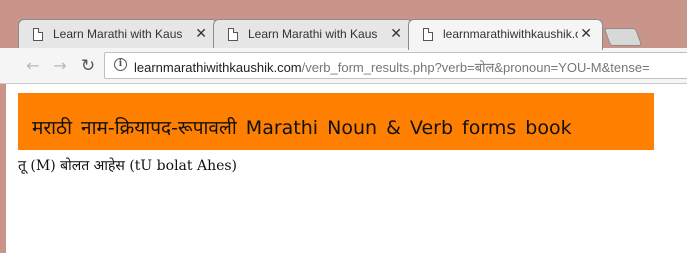 The height and width of the screenshot is (253, 687). Describe the element at coordinates (510, 34) in the screenshot. I see `tab-title: learnmarathiwithkaushik.c` at that location.